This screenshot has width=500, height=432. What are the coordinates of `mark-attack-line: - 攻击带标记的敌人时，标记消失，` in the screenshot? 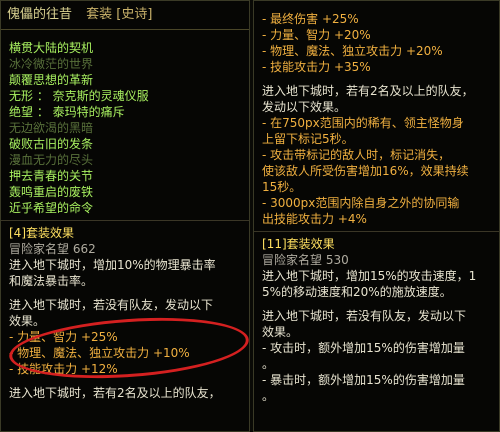 It's located at (356, 155).